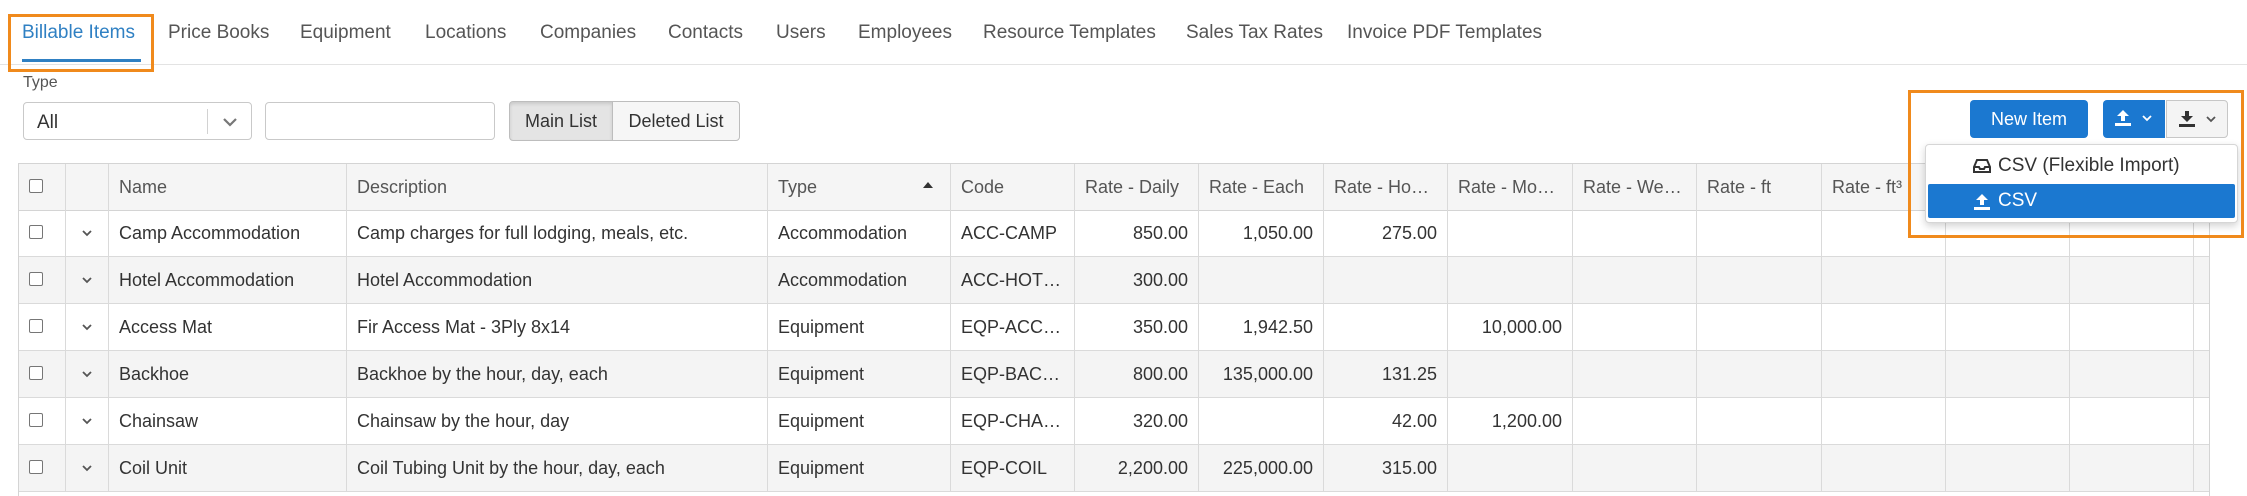 The height and width of the screenshot is (496, 2247). What do you see at coordinates (1386, 421) in the screenshot?
I see `cell-rate-hourly: 42.00` at bounding box center [1386, 421].